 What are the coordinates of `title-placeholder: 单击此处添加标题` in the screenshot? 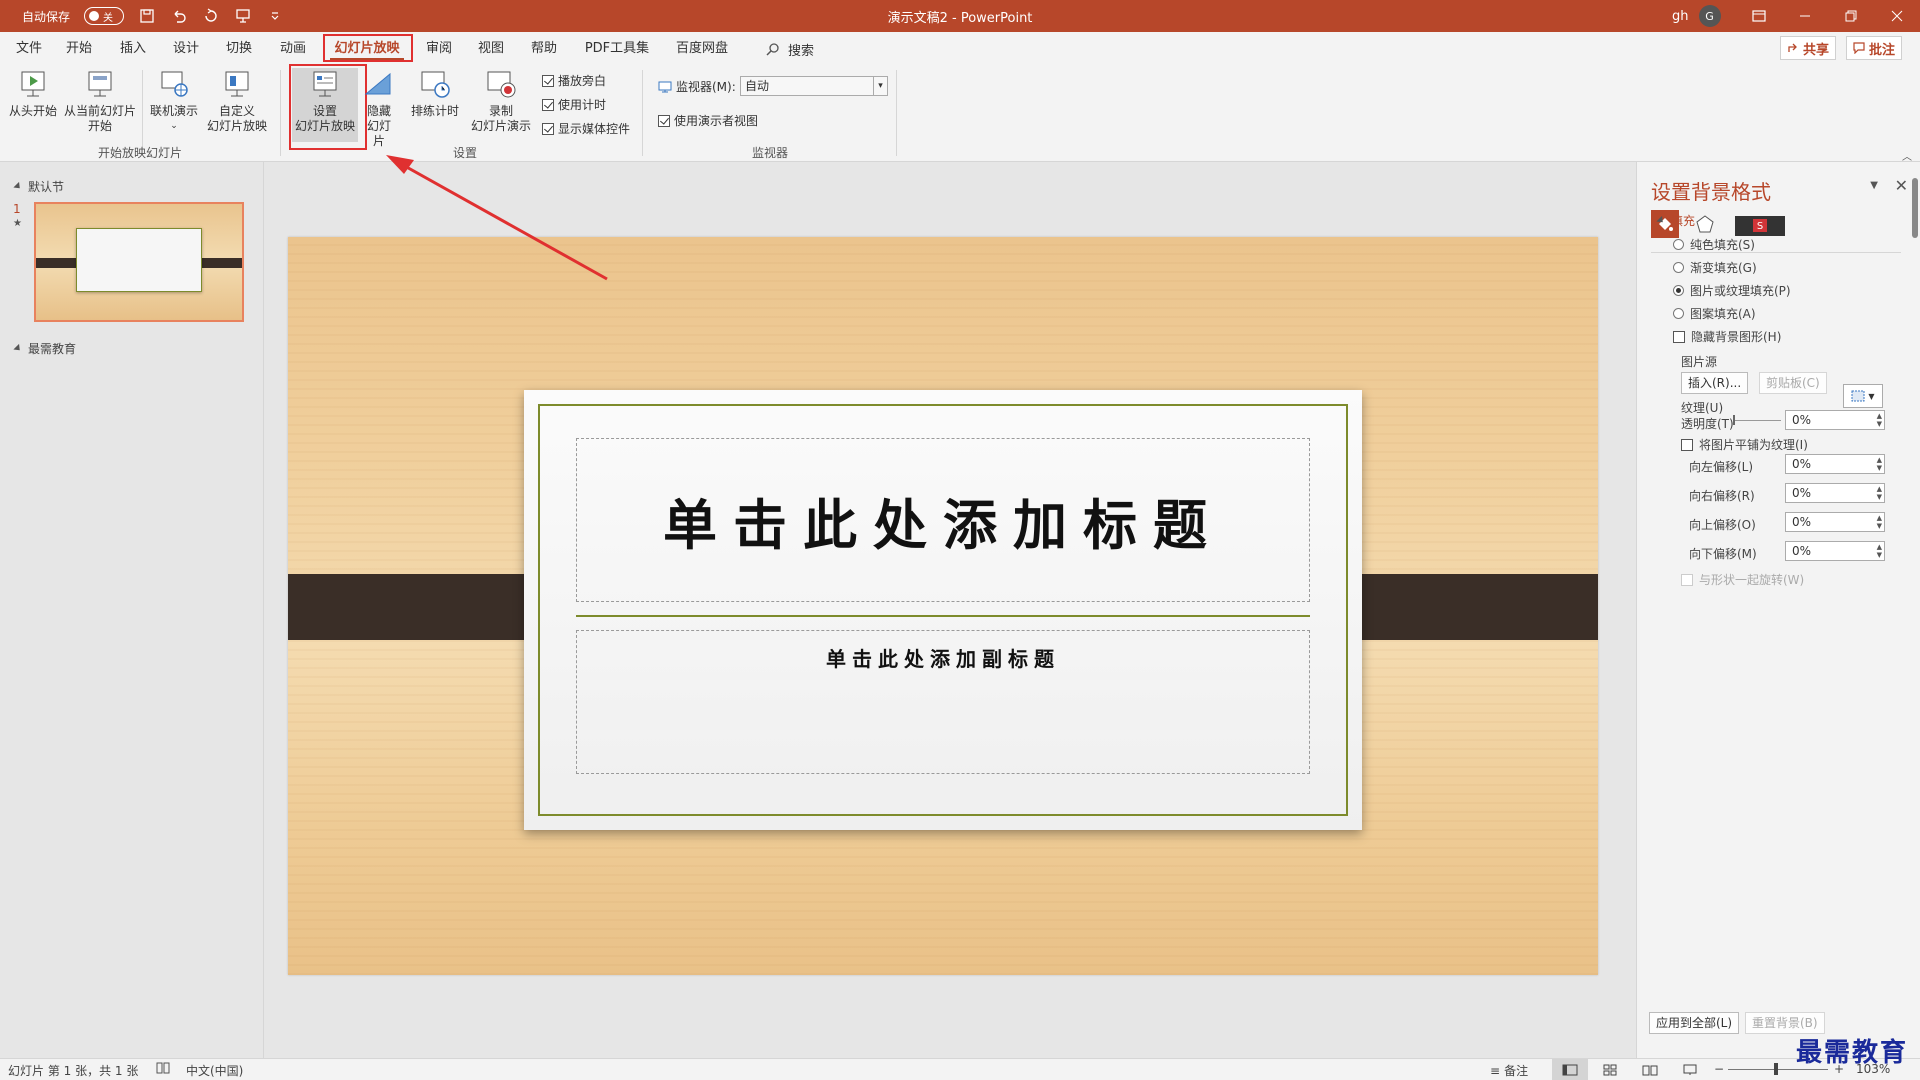 It's located at (943, 520).